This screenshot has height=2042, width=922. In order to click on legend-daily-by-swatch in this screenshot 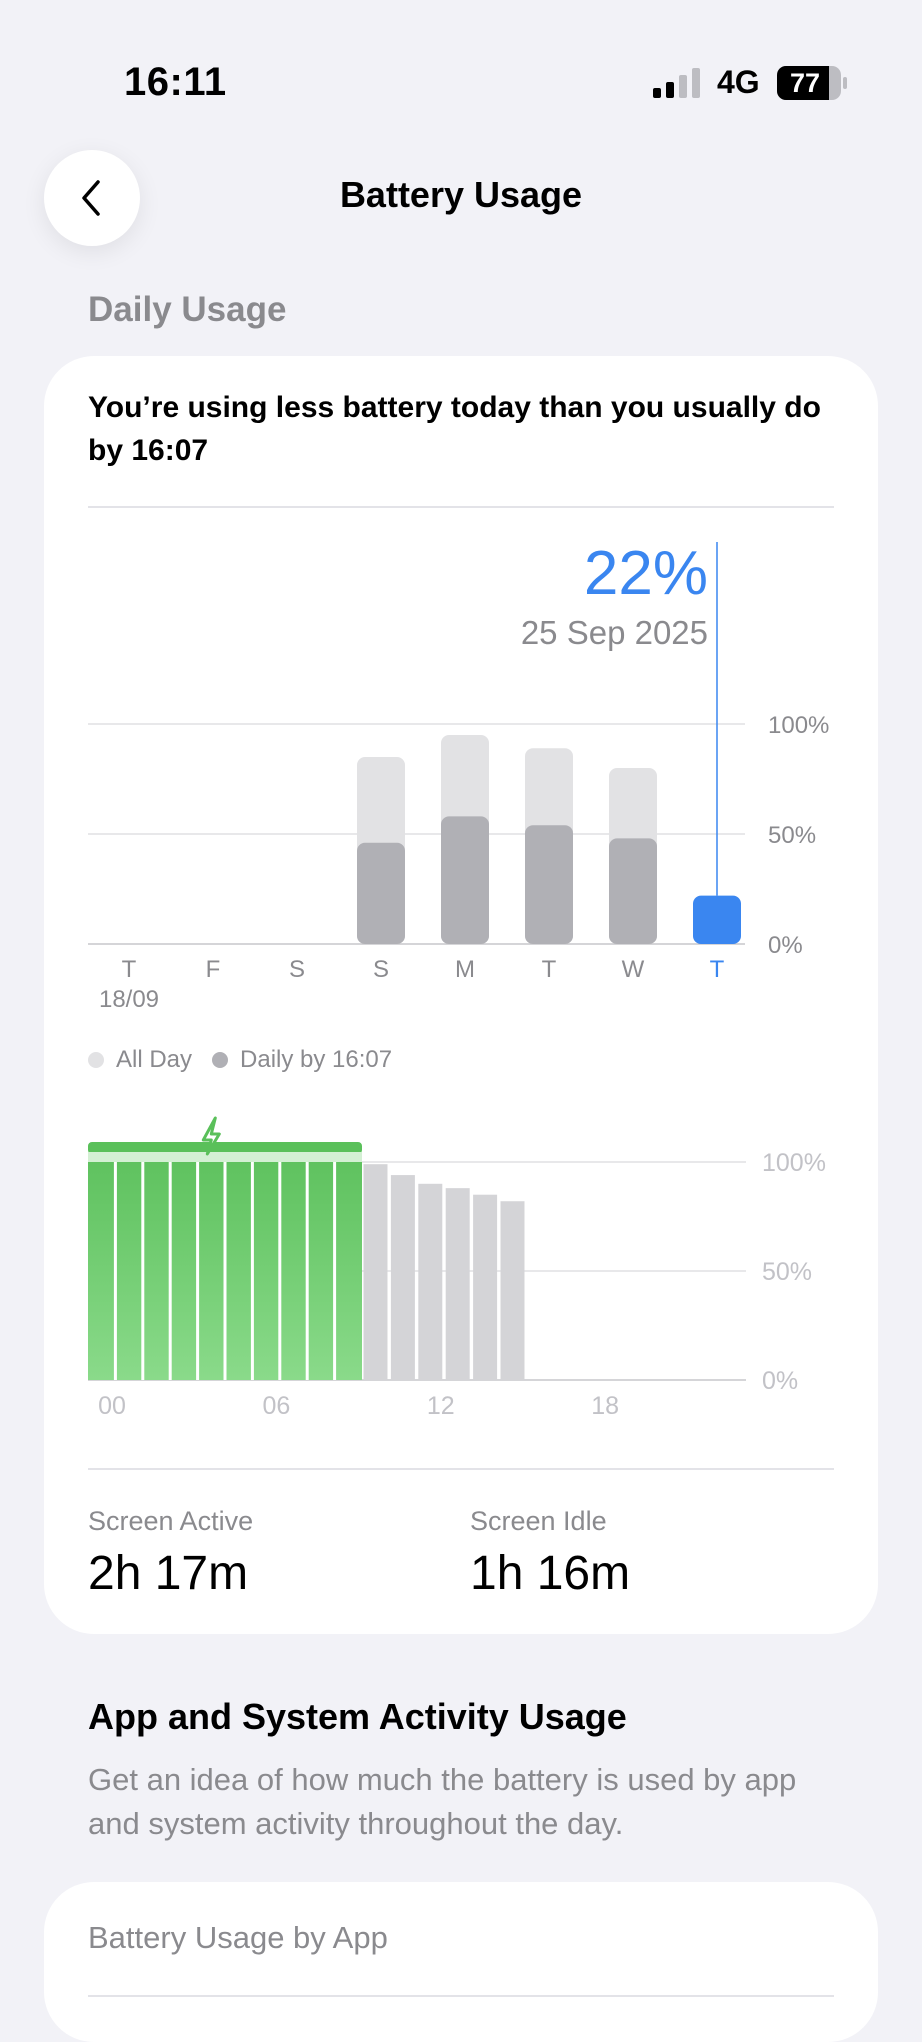, I will do `click(220, 1060)`.